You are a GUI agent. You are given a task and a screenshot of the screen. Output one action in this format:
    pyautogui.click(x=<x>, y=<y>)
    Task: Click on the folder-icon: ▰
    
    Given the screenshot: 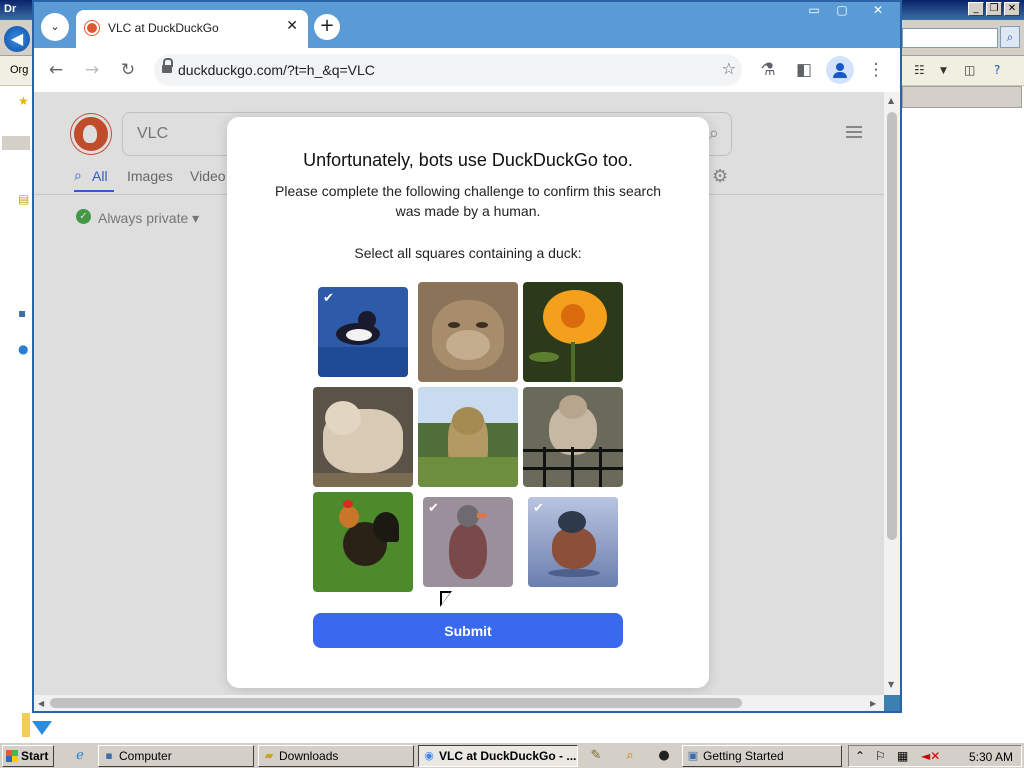 What is the action you would take?
    pyautogui.click(x=269, y=755)
    